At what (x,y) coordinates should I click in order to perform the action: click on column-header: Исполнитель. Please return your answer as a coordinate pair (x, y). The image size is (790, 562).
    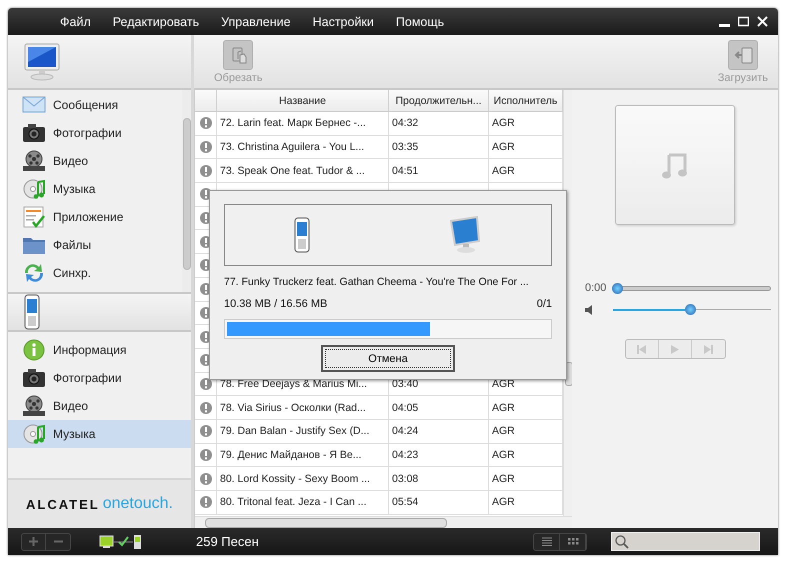
    Looking at the image, I should click on (526, 101).